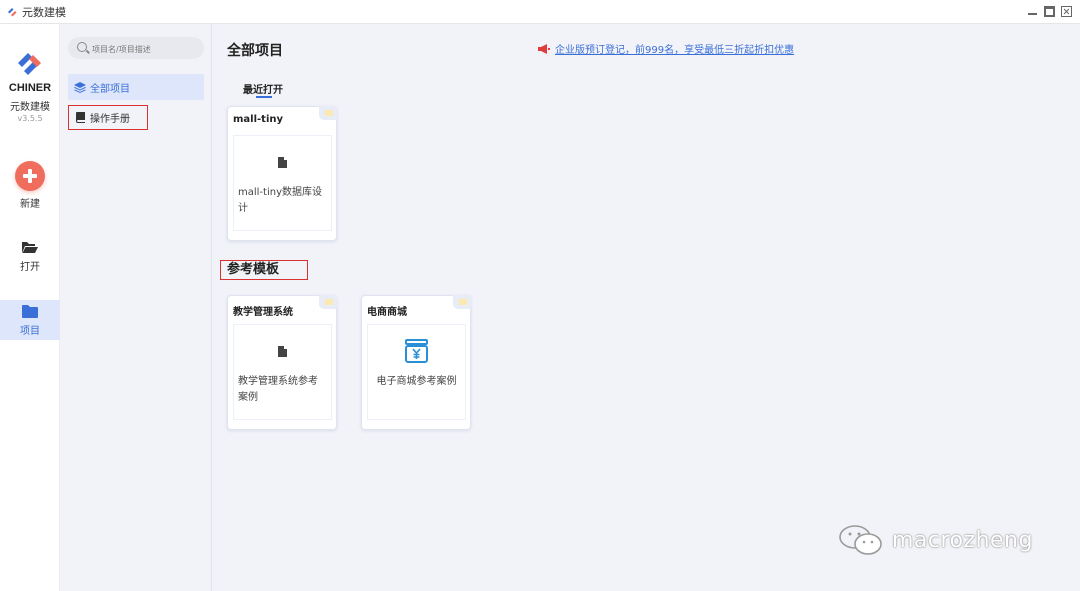 The width and height of the screenshot is (1080, 591). I want to click on project-card: mall-tiny mall-tiny数据库设计, so click(282, 173).